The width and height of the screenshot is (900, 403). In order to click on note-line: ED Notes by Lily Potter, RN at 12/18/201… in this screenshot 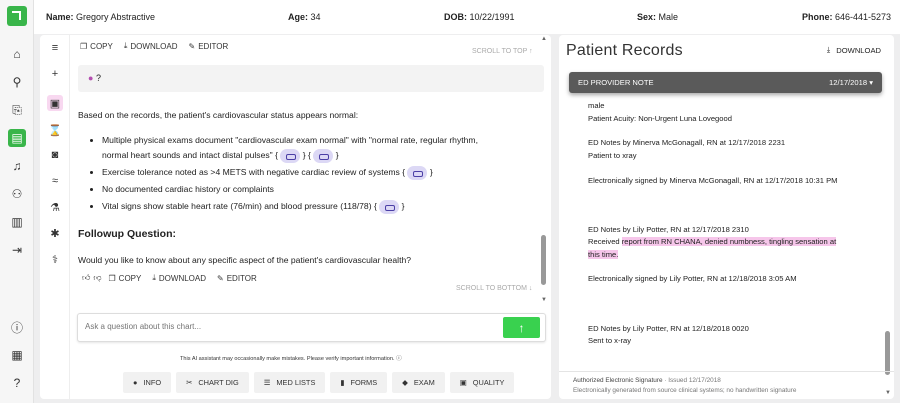, I will do `click(668, 328)`.